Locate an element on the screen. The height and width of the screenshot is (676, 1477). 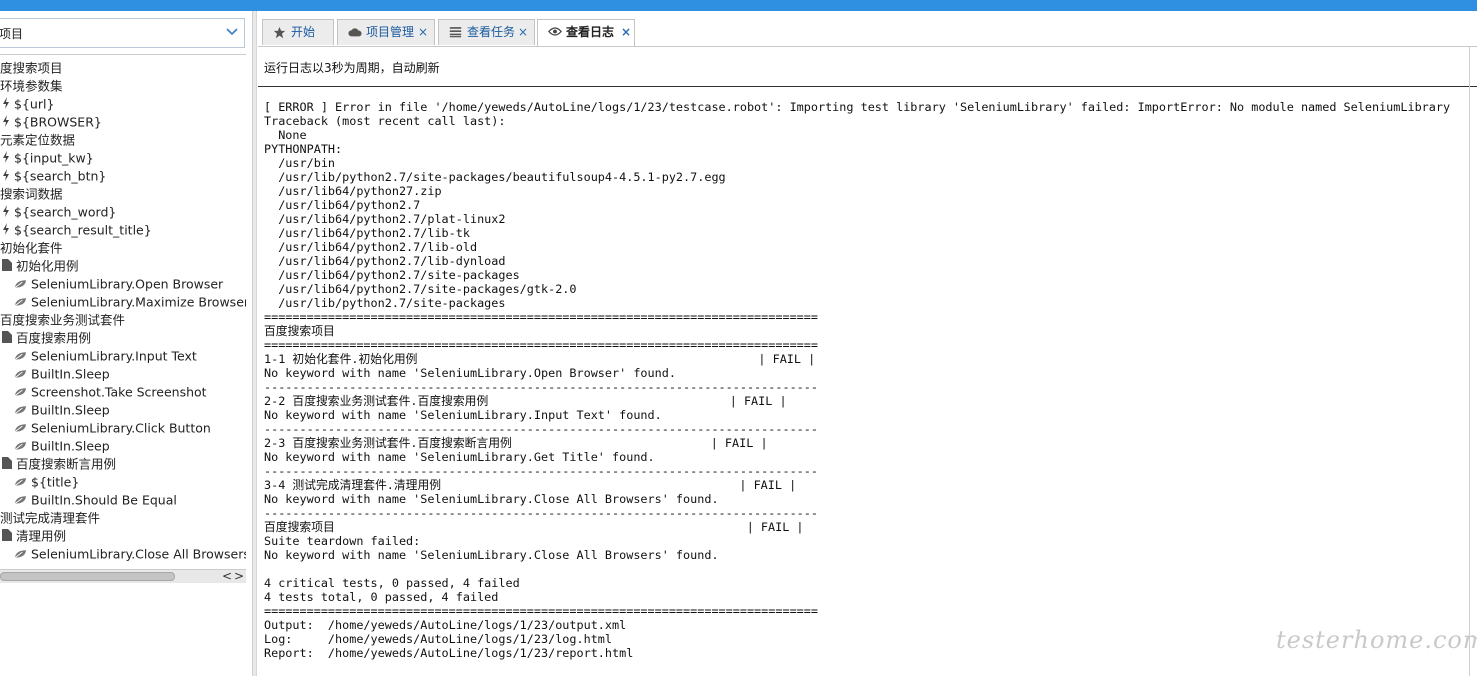
tree-node-label: 搜索词数据 is located at coordinates (31, 194).